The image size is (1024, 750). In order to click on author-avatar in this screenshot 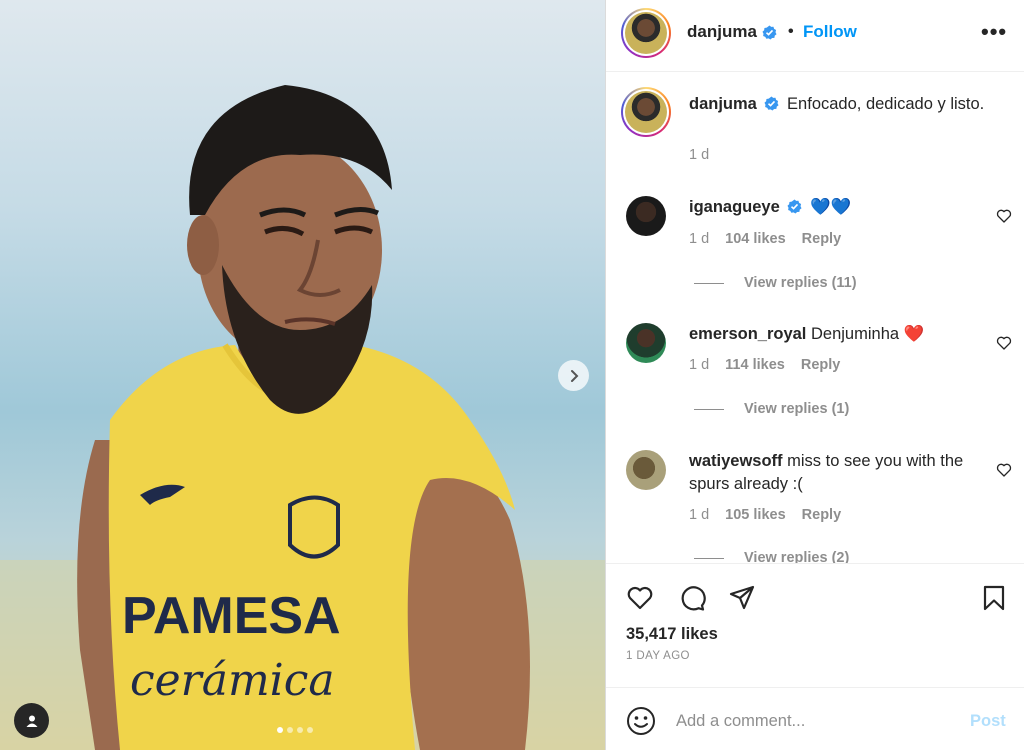, I will do `click(646, 33)`.